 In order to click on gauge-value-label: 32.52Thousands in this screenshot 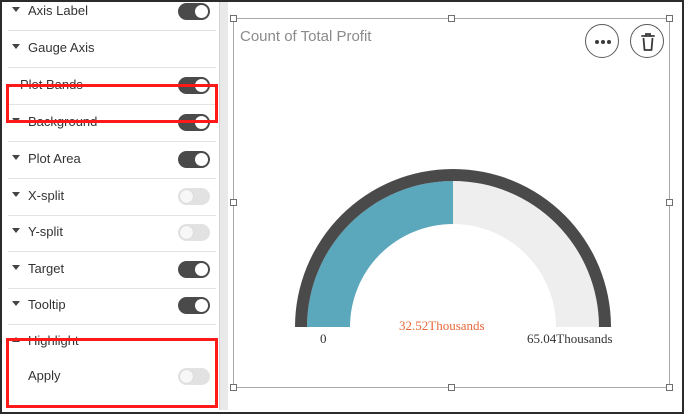, I will do `click(442, 325)`.